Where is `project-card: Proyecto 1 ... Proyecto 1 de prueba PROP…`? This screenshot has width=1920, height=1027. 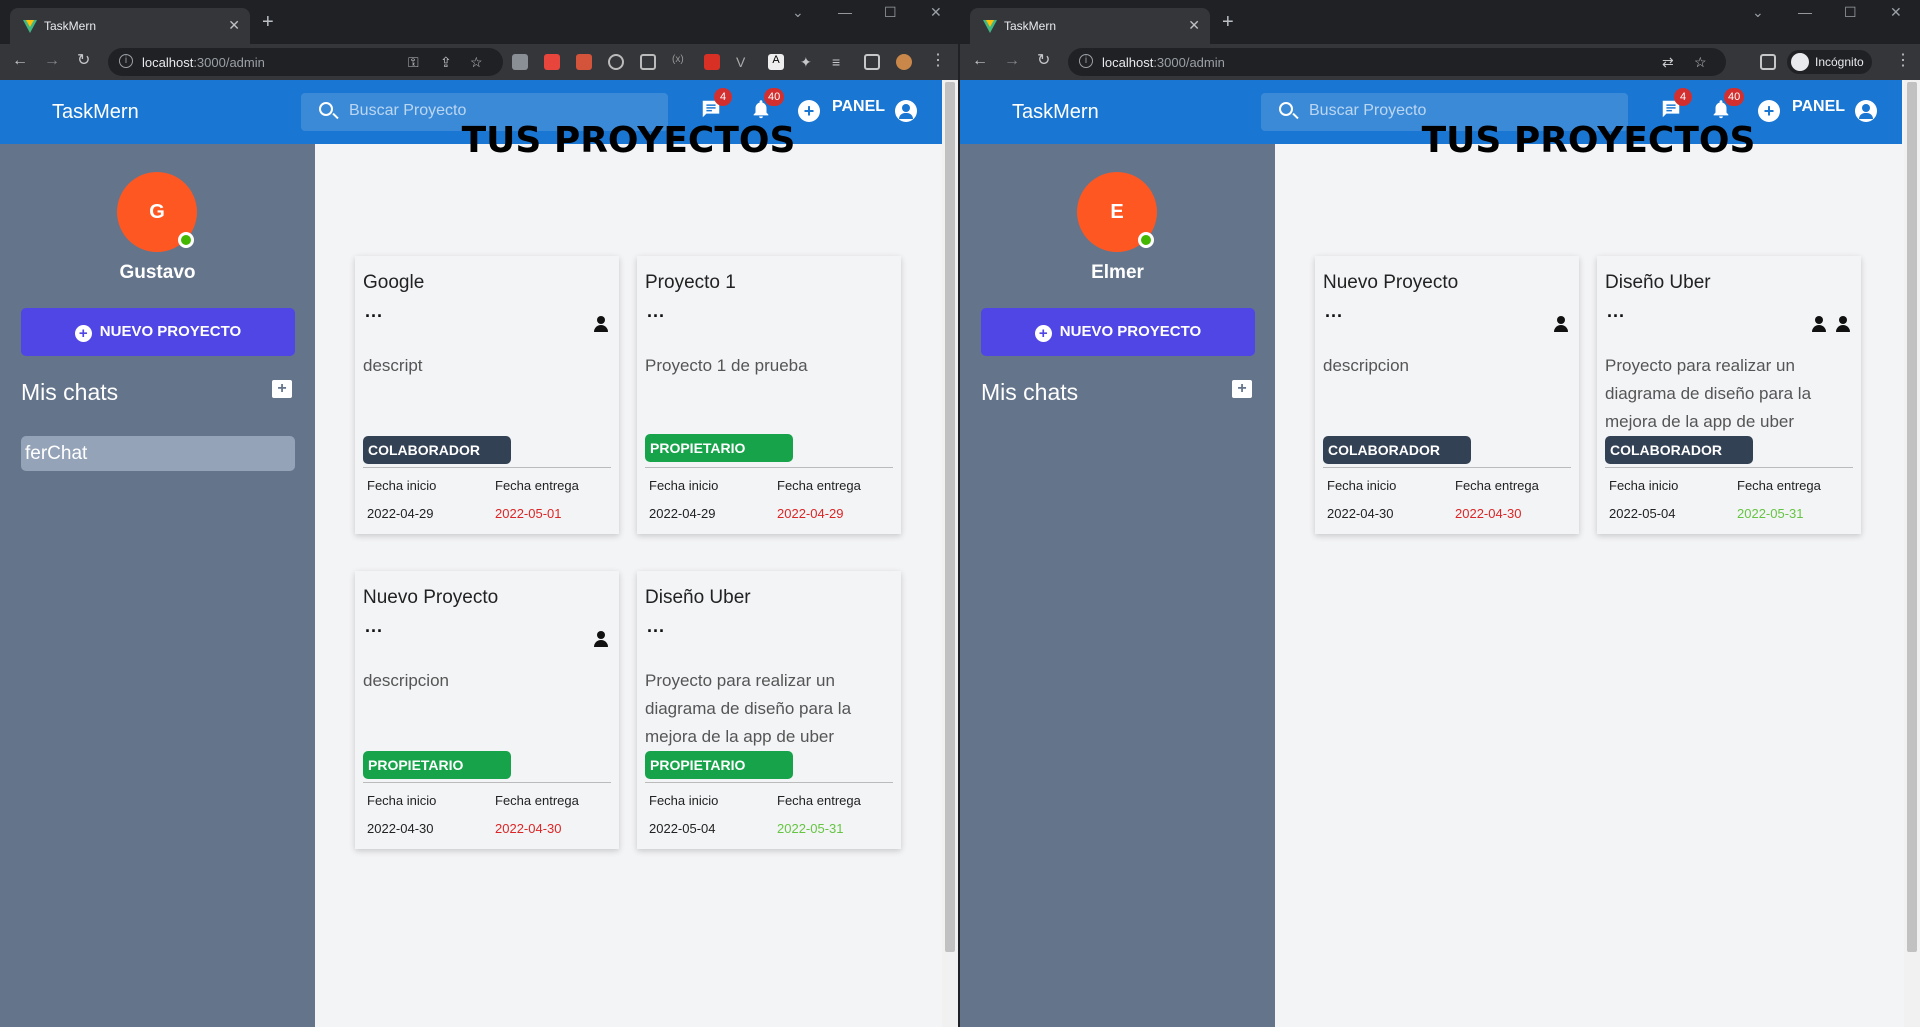 project-card: Proyecto 1 ... Proyecto 1 de prueba PROP… is located at coordinates (769, 395).